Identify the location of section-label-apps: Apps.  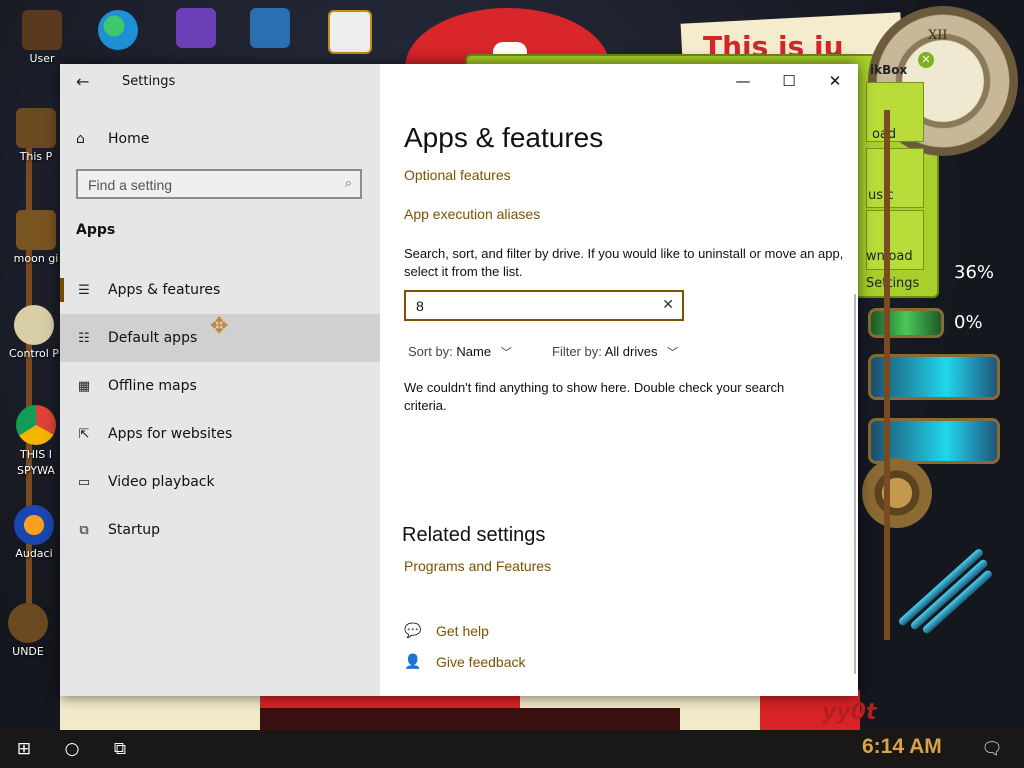
(96, 230).